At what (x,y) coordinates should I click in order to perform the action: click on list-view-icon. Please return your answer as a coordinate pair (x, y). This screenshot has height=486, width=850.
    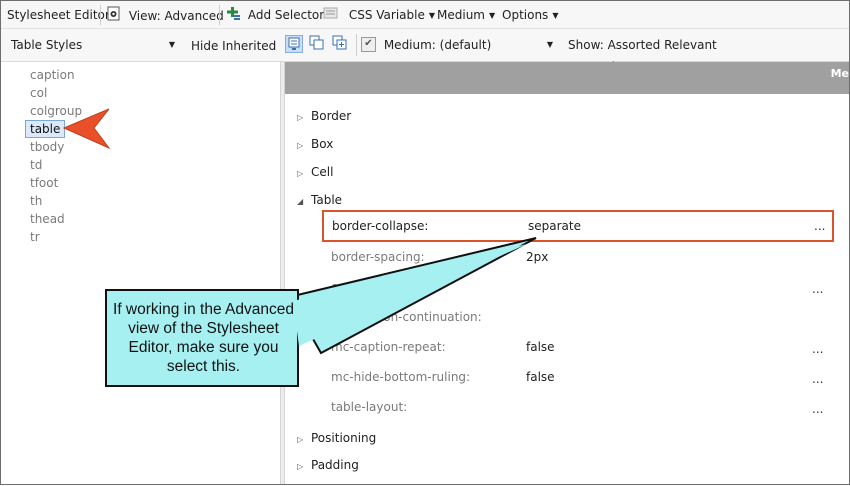
    Looking at the image, I should click on (294, 43).